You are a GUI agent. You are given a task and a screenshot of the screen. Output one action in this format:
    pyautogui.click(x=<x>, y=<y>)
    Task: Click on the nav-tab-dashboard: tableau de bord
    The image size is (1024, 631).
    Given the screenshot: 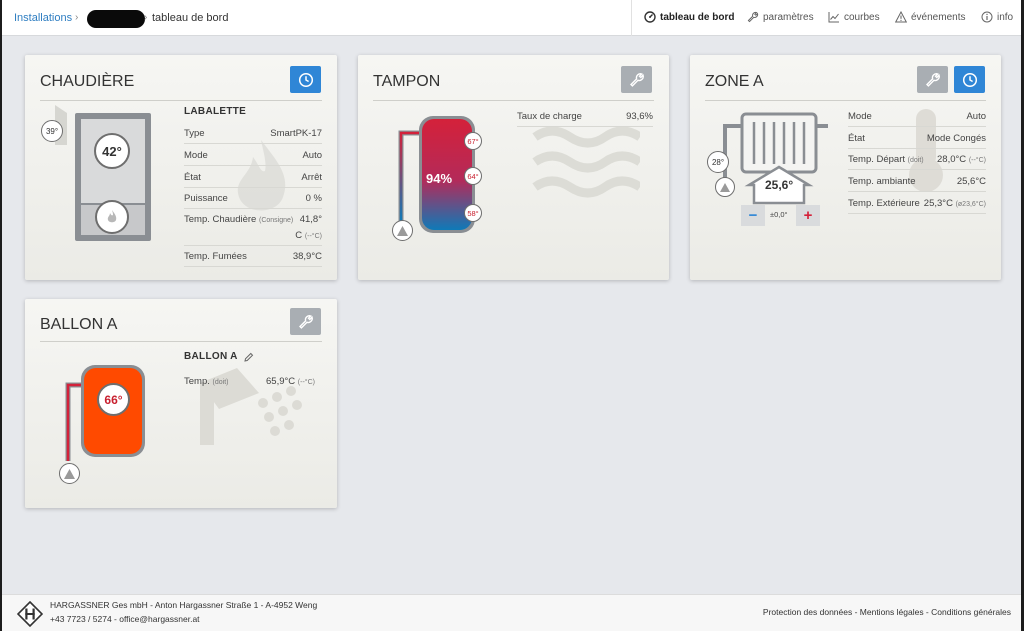 What is the action you would take?
    pyautogui.click(x=689, y=17)
    